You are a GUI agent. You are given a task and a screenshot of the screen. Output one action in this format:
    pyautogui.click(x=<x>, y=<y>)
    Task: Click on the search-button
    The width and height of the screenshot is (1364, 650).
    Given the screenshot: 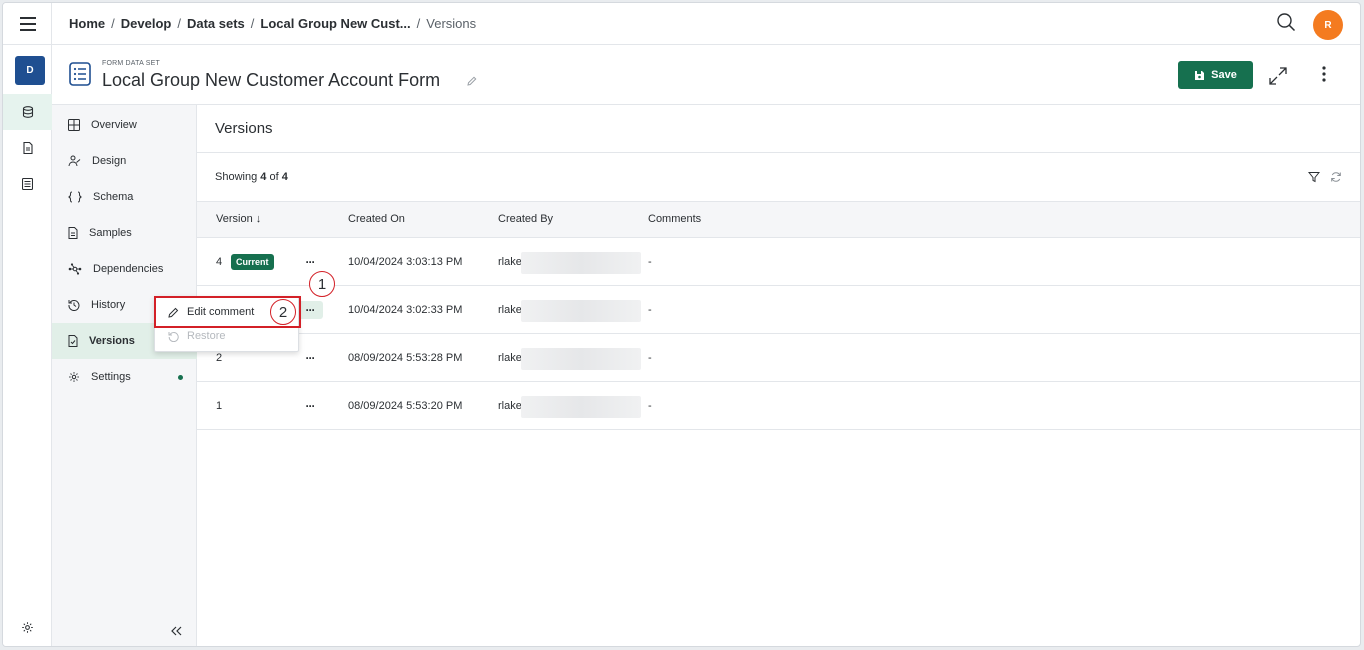 What is the action you would take?
    pyautogui.click(x=1286, y=22)
    